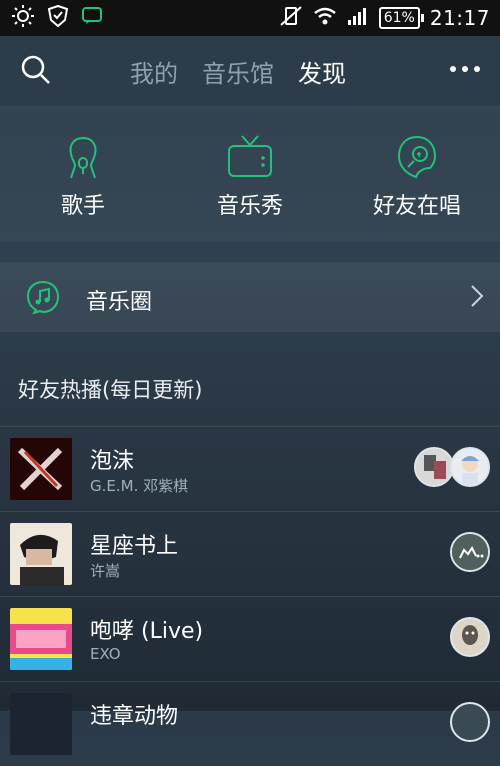 This screenshot has height=766, width=500. I want to click on tab-bar: 我的 音乐馆 发现, so click(238, 71).